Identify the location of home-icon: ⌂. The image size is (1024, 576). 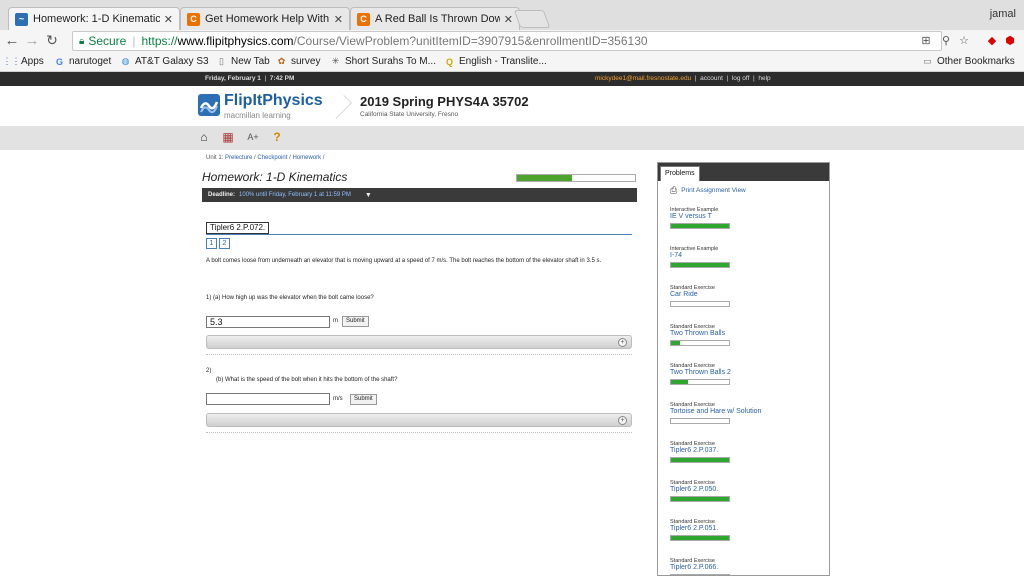
(204, 137).